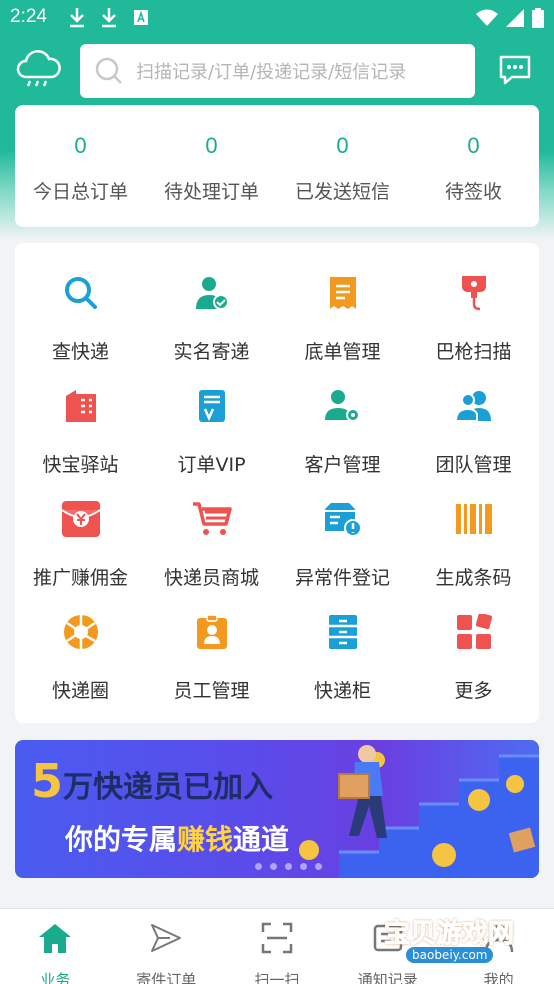 Image resolution: width=554 pixels, height=984 pixels. Describe the element at coordinates (515, 18) in the screenshot. I see `signal-icon` at that location.